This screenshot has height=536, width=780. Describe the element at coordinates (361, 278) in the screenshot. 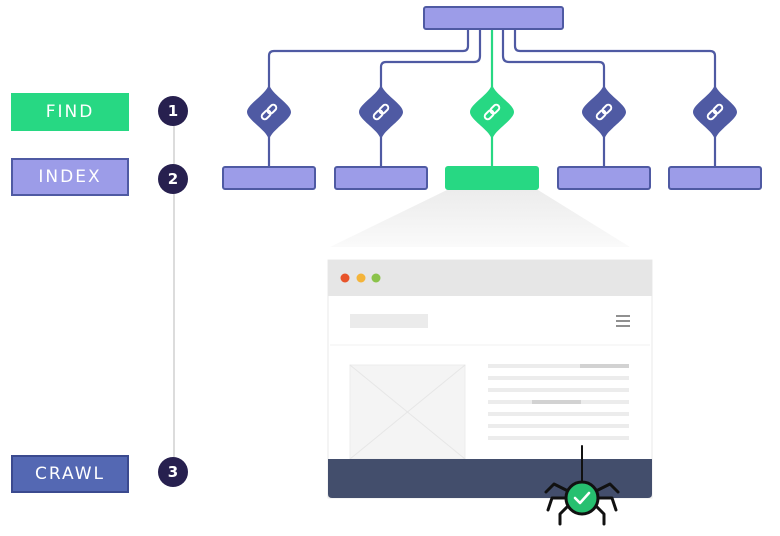

I see `minimize-dot` at that location.